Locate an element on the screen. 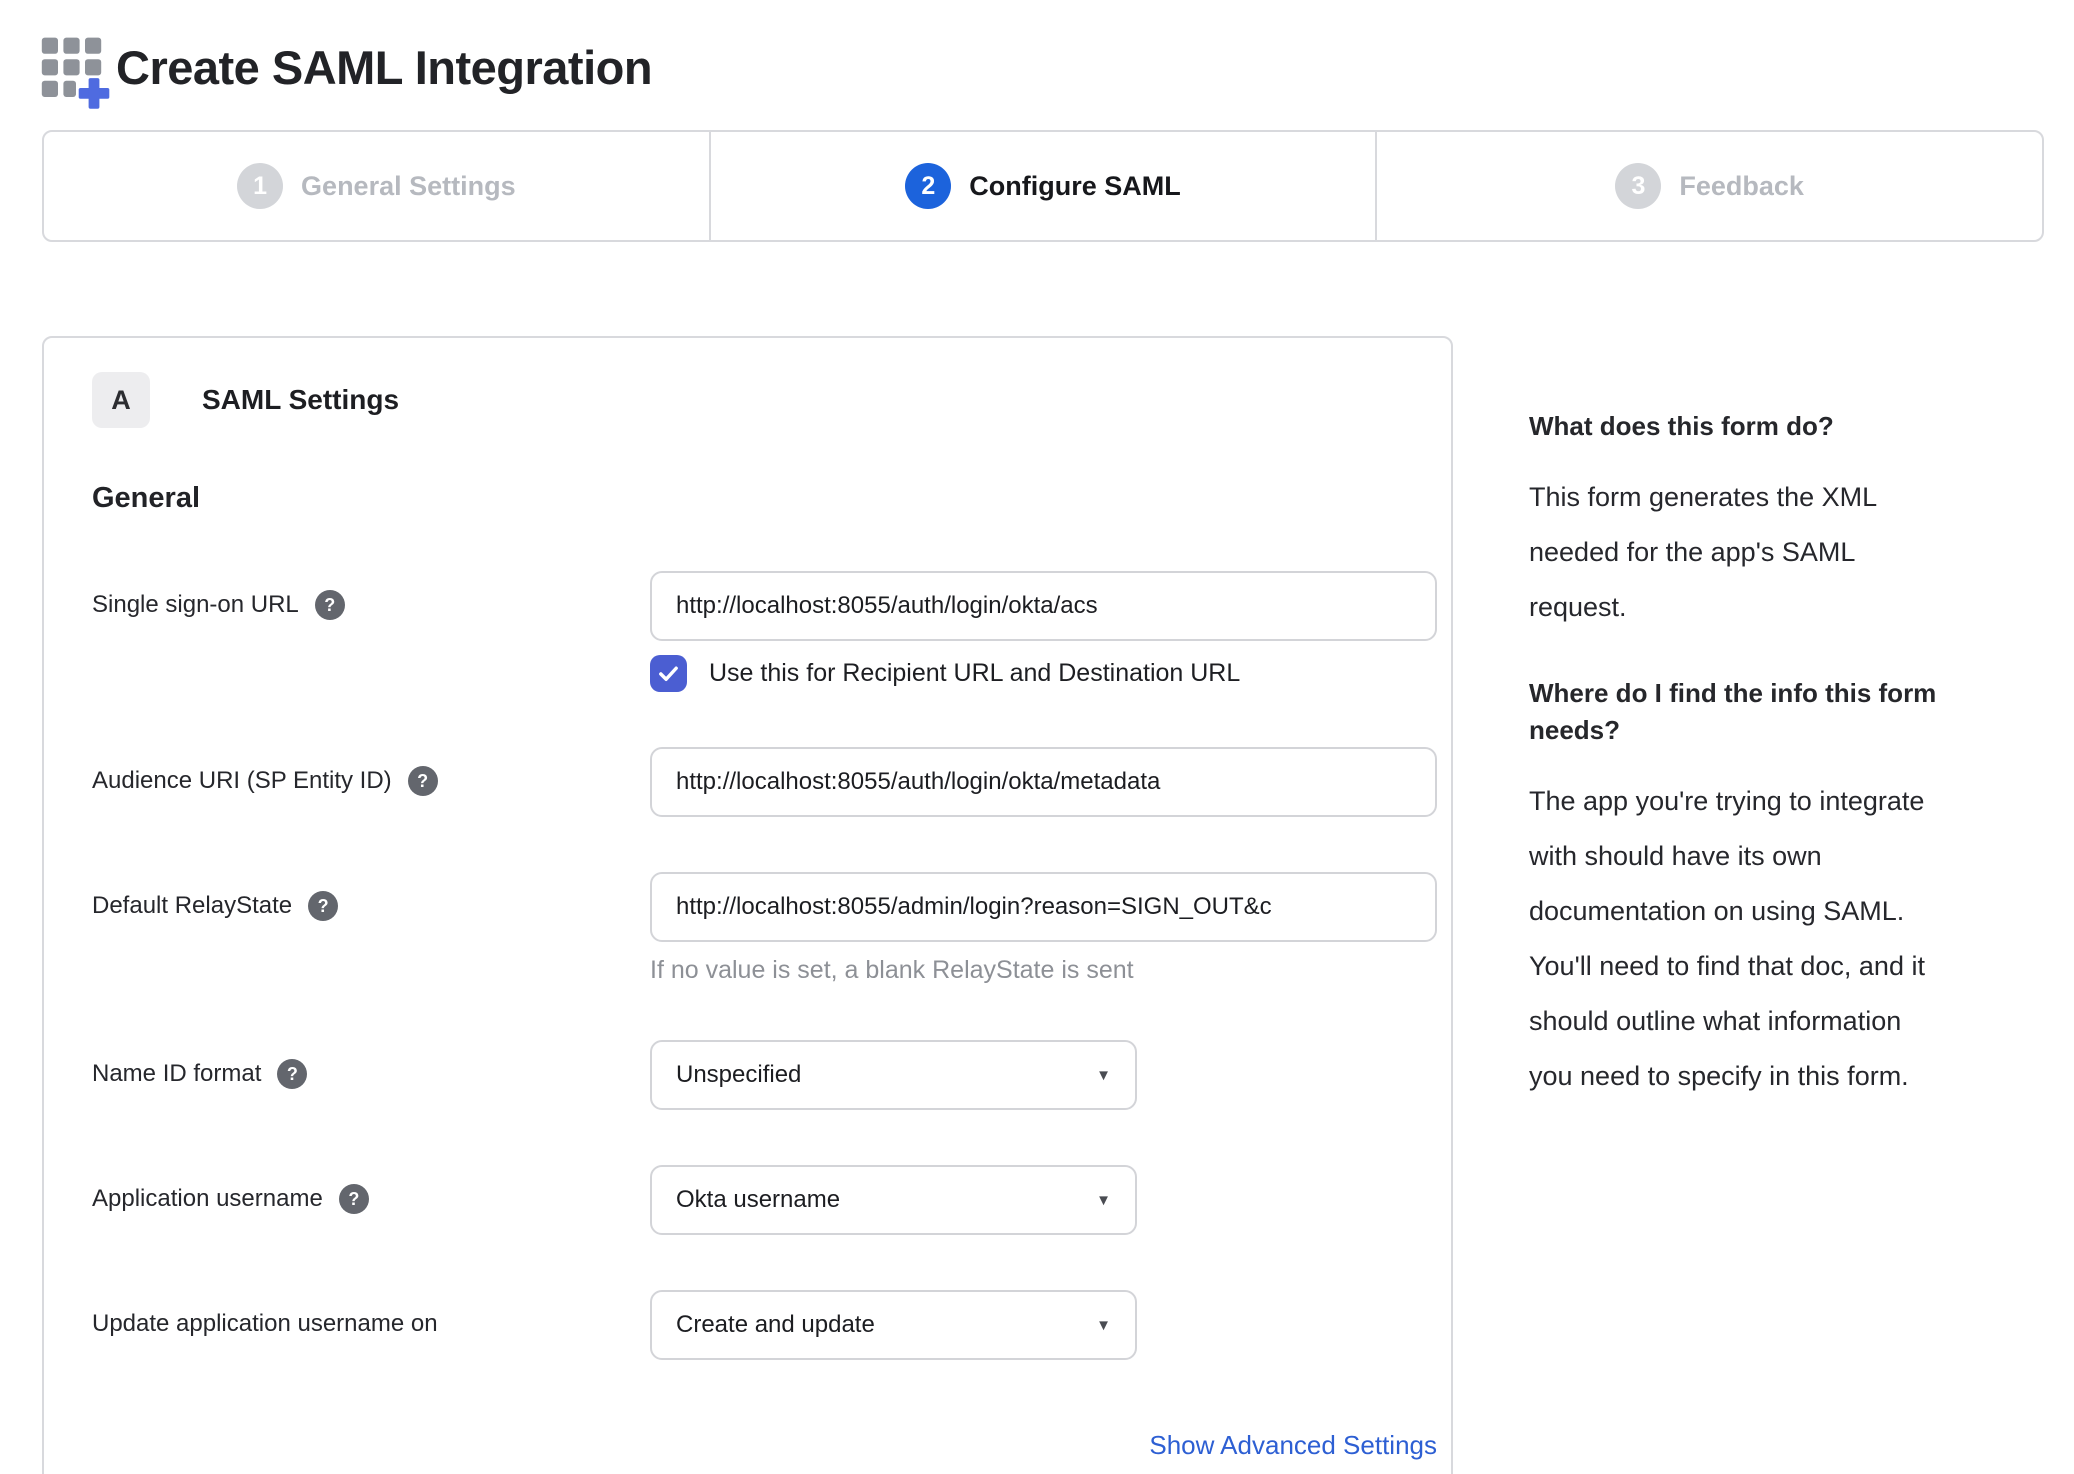 The width and height of the screenshot is (2074, 1474). step-label: Feedback is located at coordinates (1741, 185).